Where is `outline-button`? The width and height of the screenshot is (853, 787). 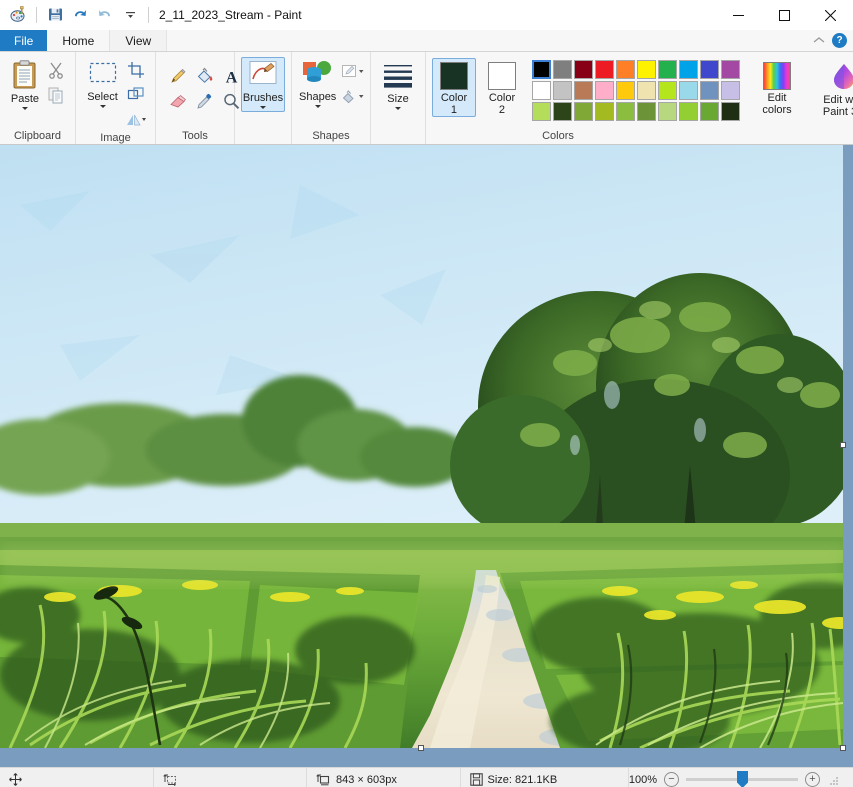 outline-button is located at coordinates (353, 72).